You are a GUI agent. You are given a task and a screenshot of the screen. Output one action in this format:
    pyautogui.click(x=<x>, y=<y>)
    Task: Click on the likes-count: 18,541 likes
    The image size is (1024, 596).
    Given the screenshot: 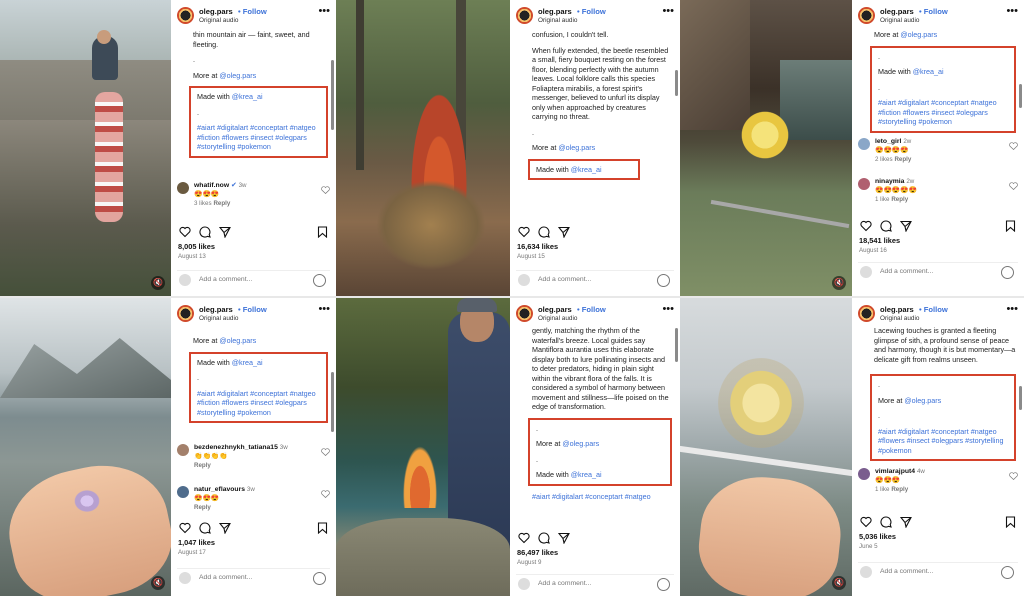 What is the action you would take?
    pyautogui.click(x=879, y=241)
    